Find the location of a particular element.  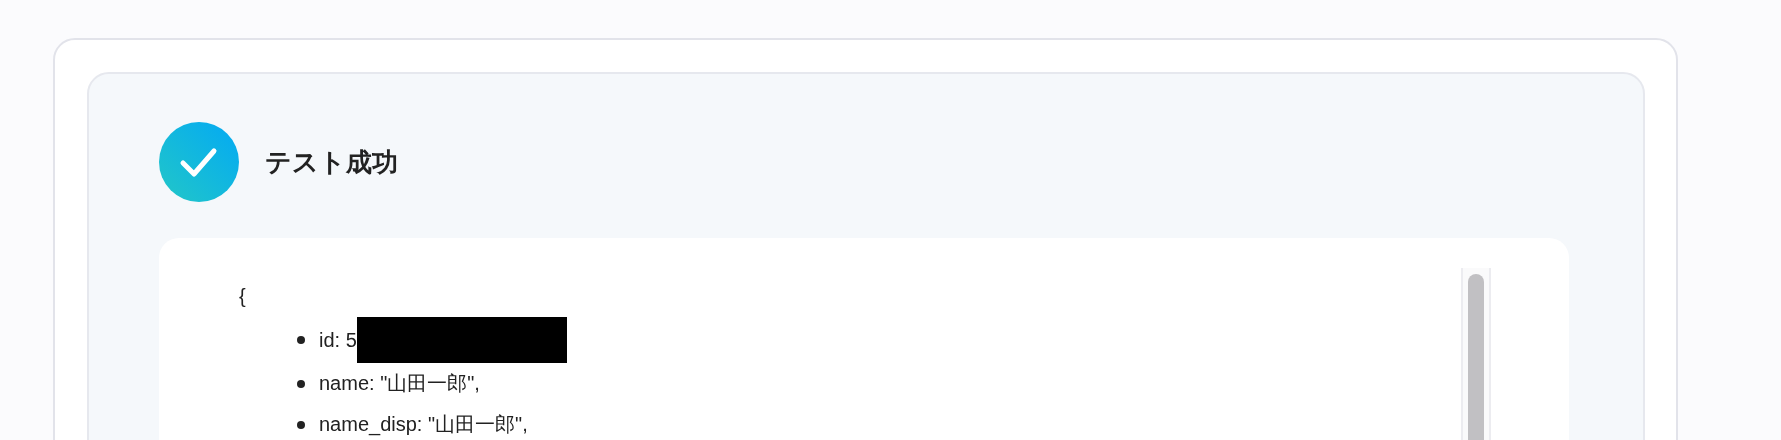

field-text: name: "山田一郎", is located at coordinates (399, 383).